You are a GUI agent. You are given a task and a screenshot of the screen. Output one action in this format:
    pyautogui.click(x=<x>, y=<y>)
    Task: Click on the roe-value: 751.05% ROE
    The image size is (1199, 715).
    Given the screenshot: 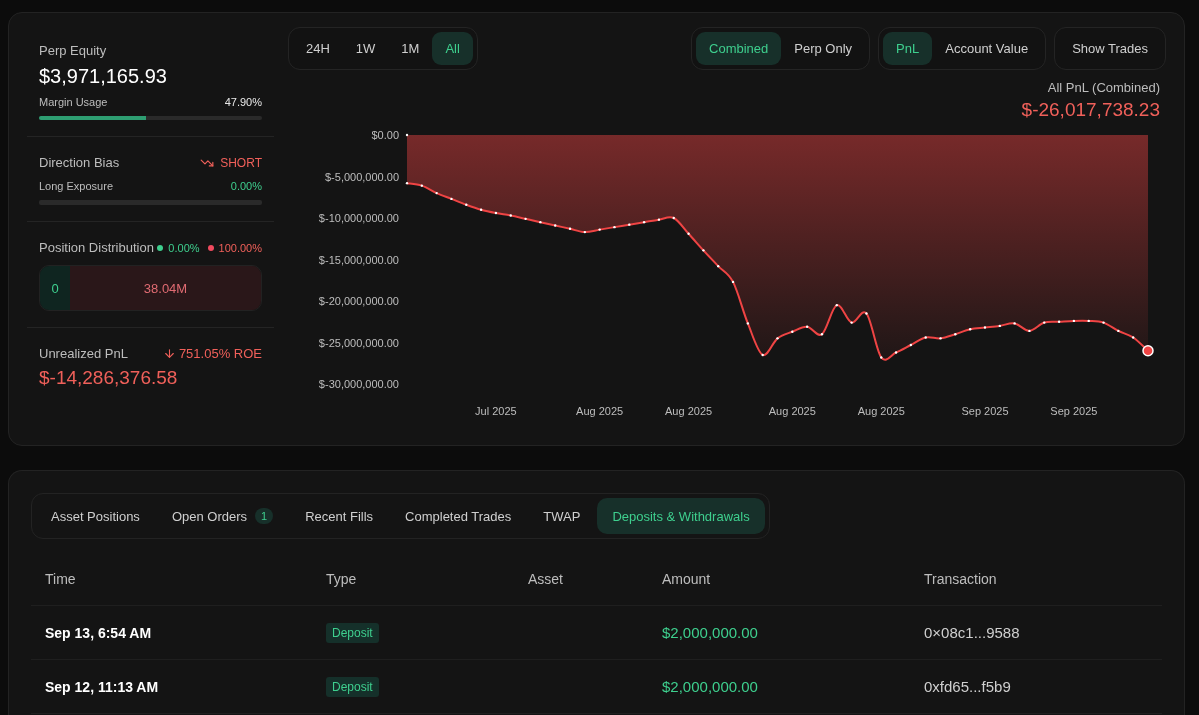 What is the action you would take?
    pyautogui.click(x=220, y=353)
    